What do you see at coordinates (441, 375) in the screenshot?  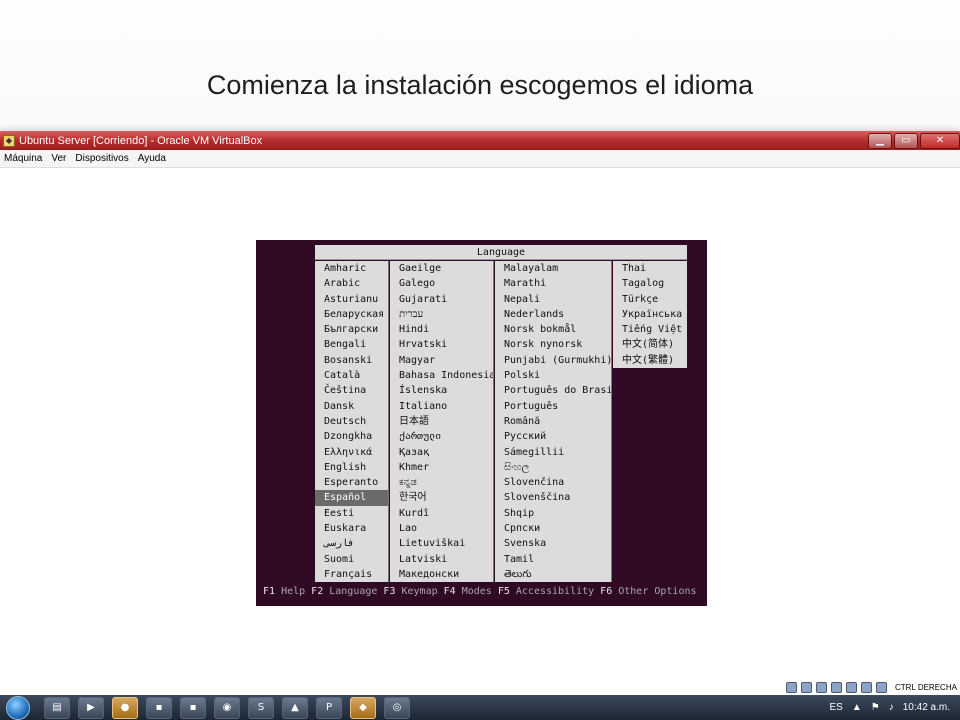 I see `language-option: Bahasa Indonesia` at bounding box center [441, 375].